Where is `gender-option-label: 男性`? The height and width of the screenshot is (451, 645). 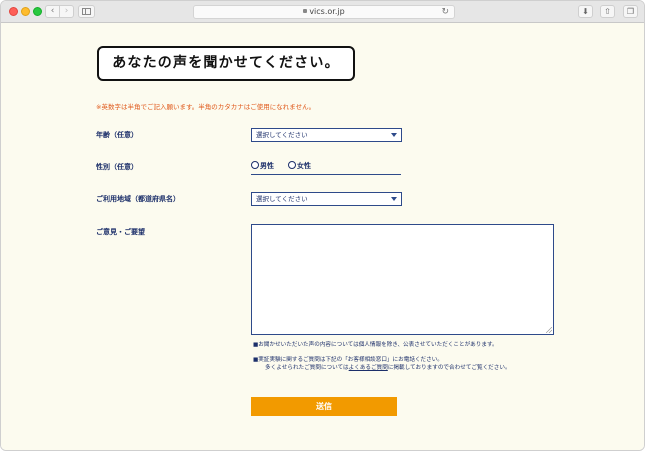
gender-option-label: 男性 is located at coordinates (267, 166).